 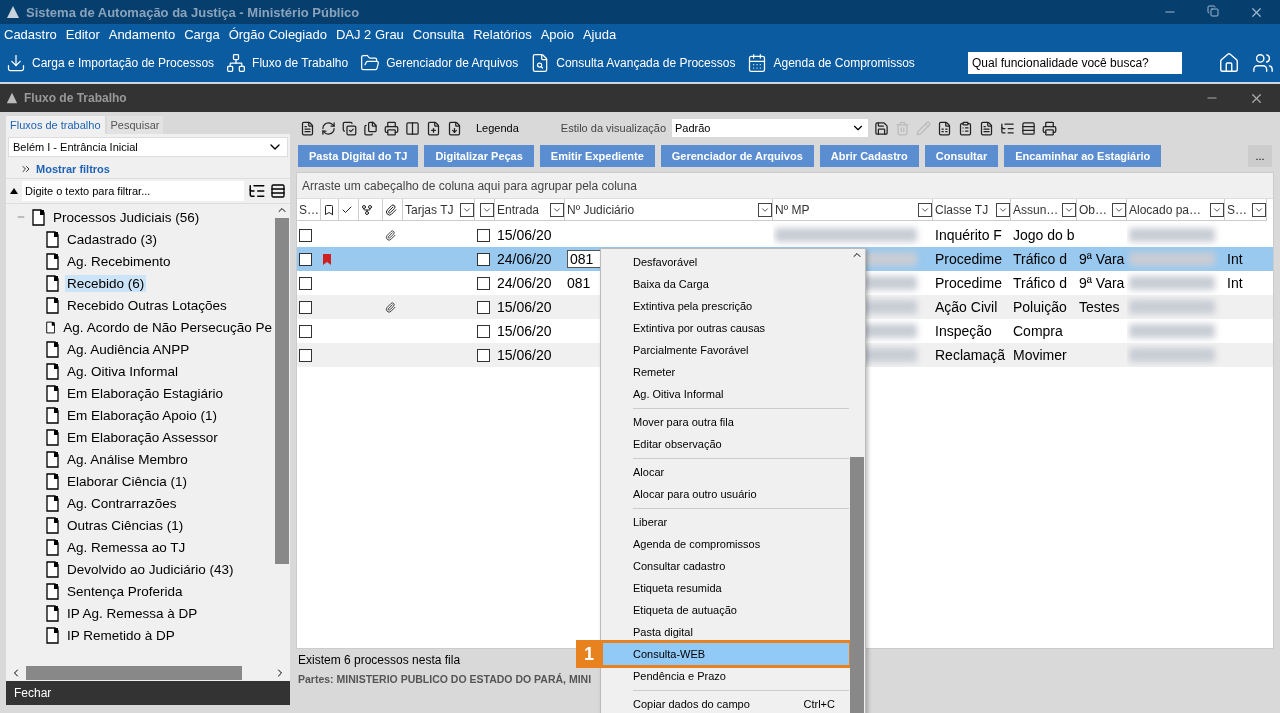 I want to click on table-cell: Testes, so click(x=1099, y=307).